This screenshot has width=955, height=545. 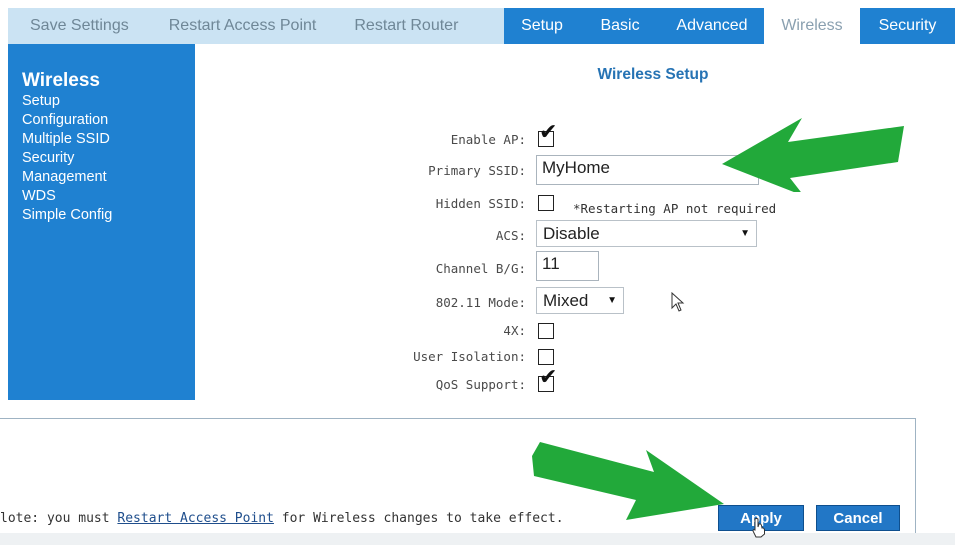 What do you see at coordinates (858, 518) in the screenshot?
I see `cancel-button: Cancel` at bounding box center [858, 518].